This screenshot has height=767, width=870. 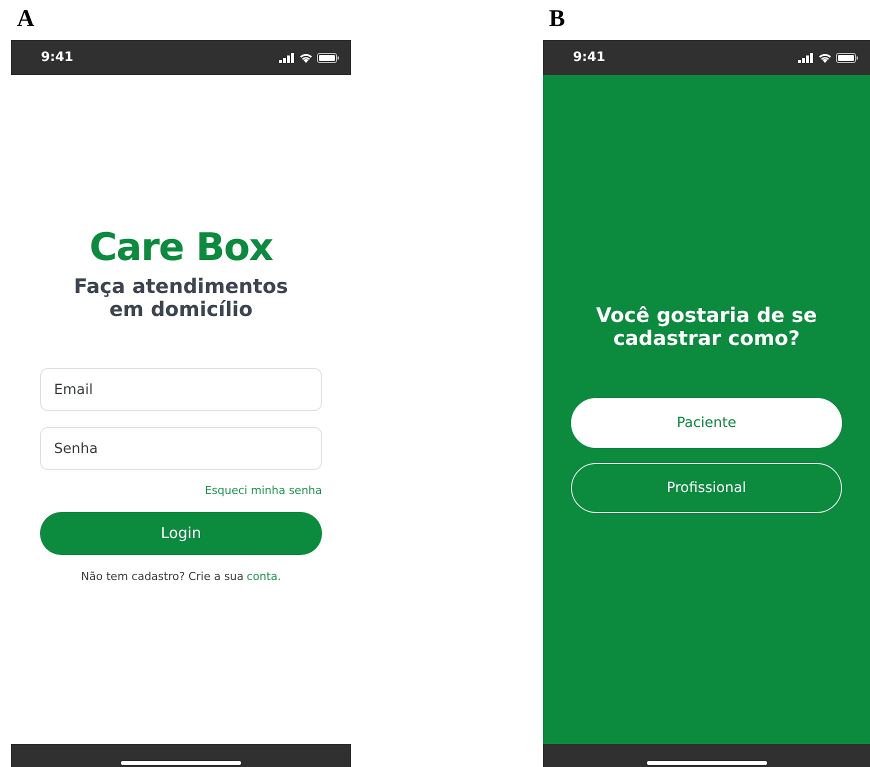 I want to click on login-button: Login, so click(x=181, y=533).